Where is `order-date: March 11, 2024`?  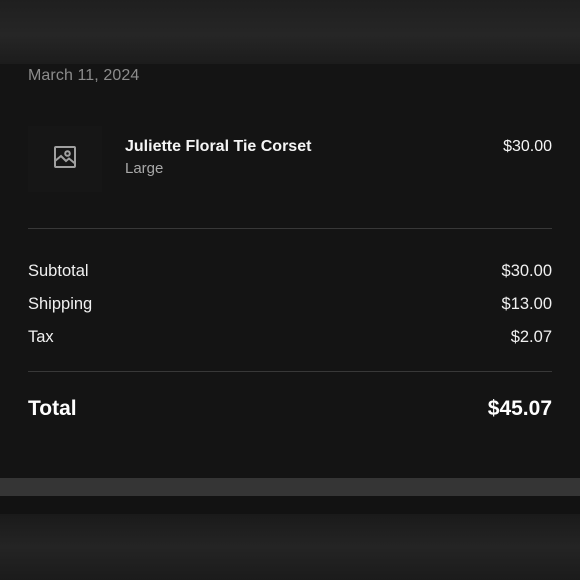
order-date: March 11, 2024 is located at coordinates (84, 75).